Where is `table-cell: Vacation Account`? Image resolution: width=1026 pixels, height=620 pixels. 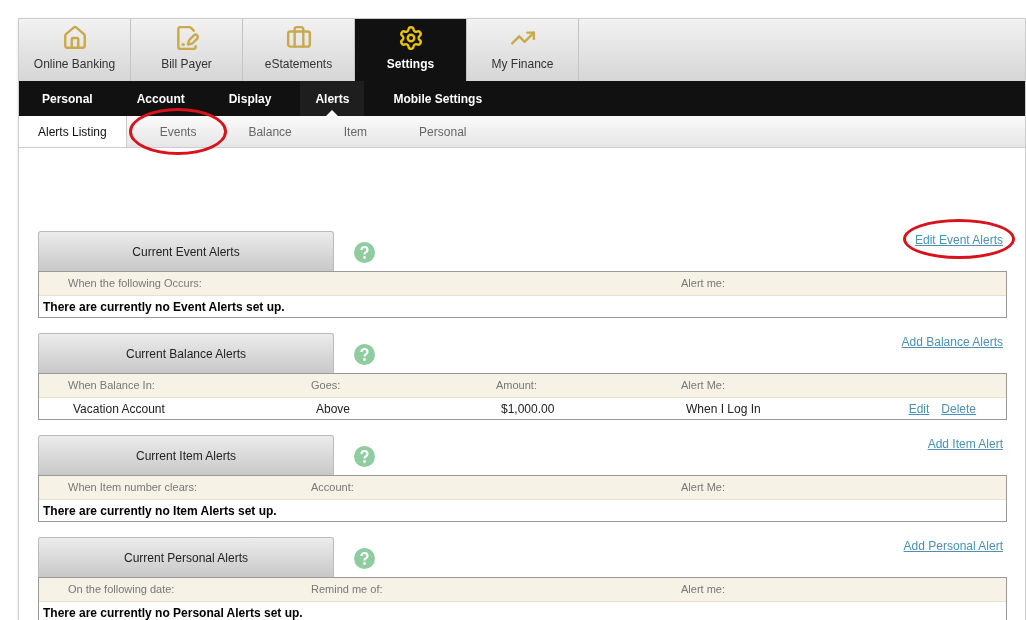
table-cell: Vacation Account is located at coordinates (119, 408).